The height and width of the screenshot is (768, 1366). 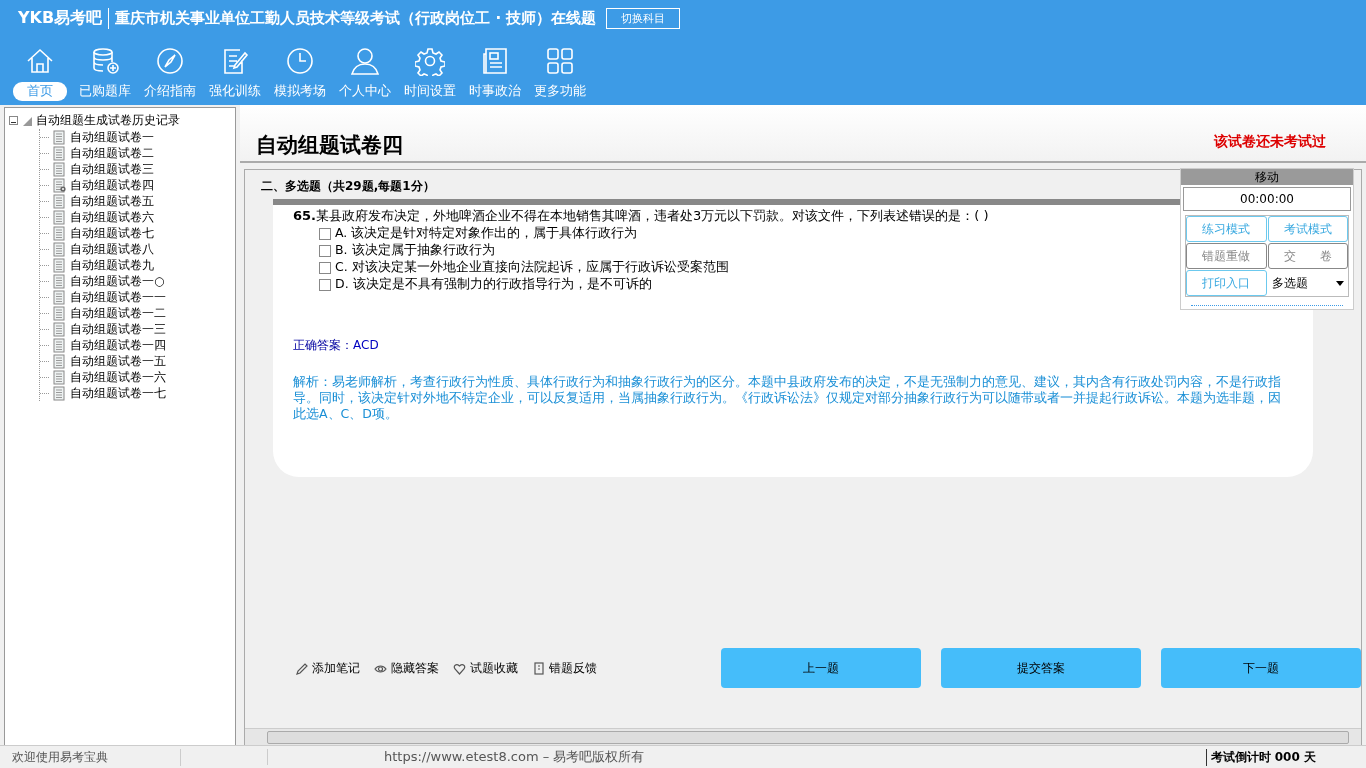 What do you see at coordinates (27, 120) in the screenshot?
I see `folder-triangle-icon` at bounding box center [27, 120].